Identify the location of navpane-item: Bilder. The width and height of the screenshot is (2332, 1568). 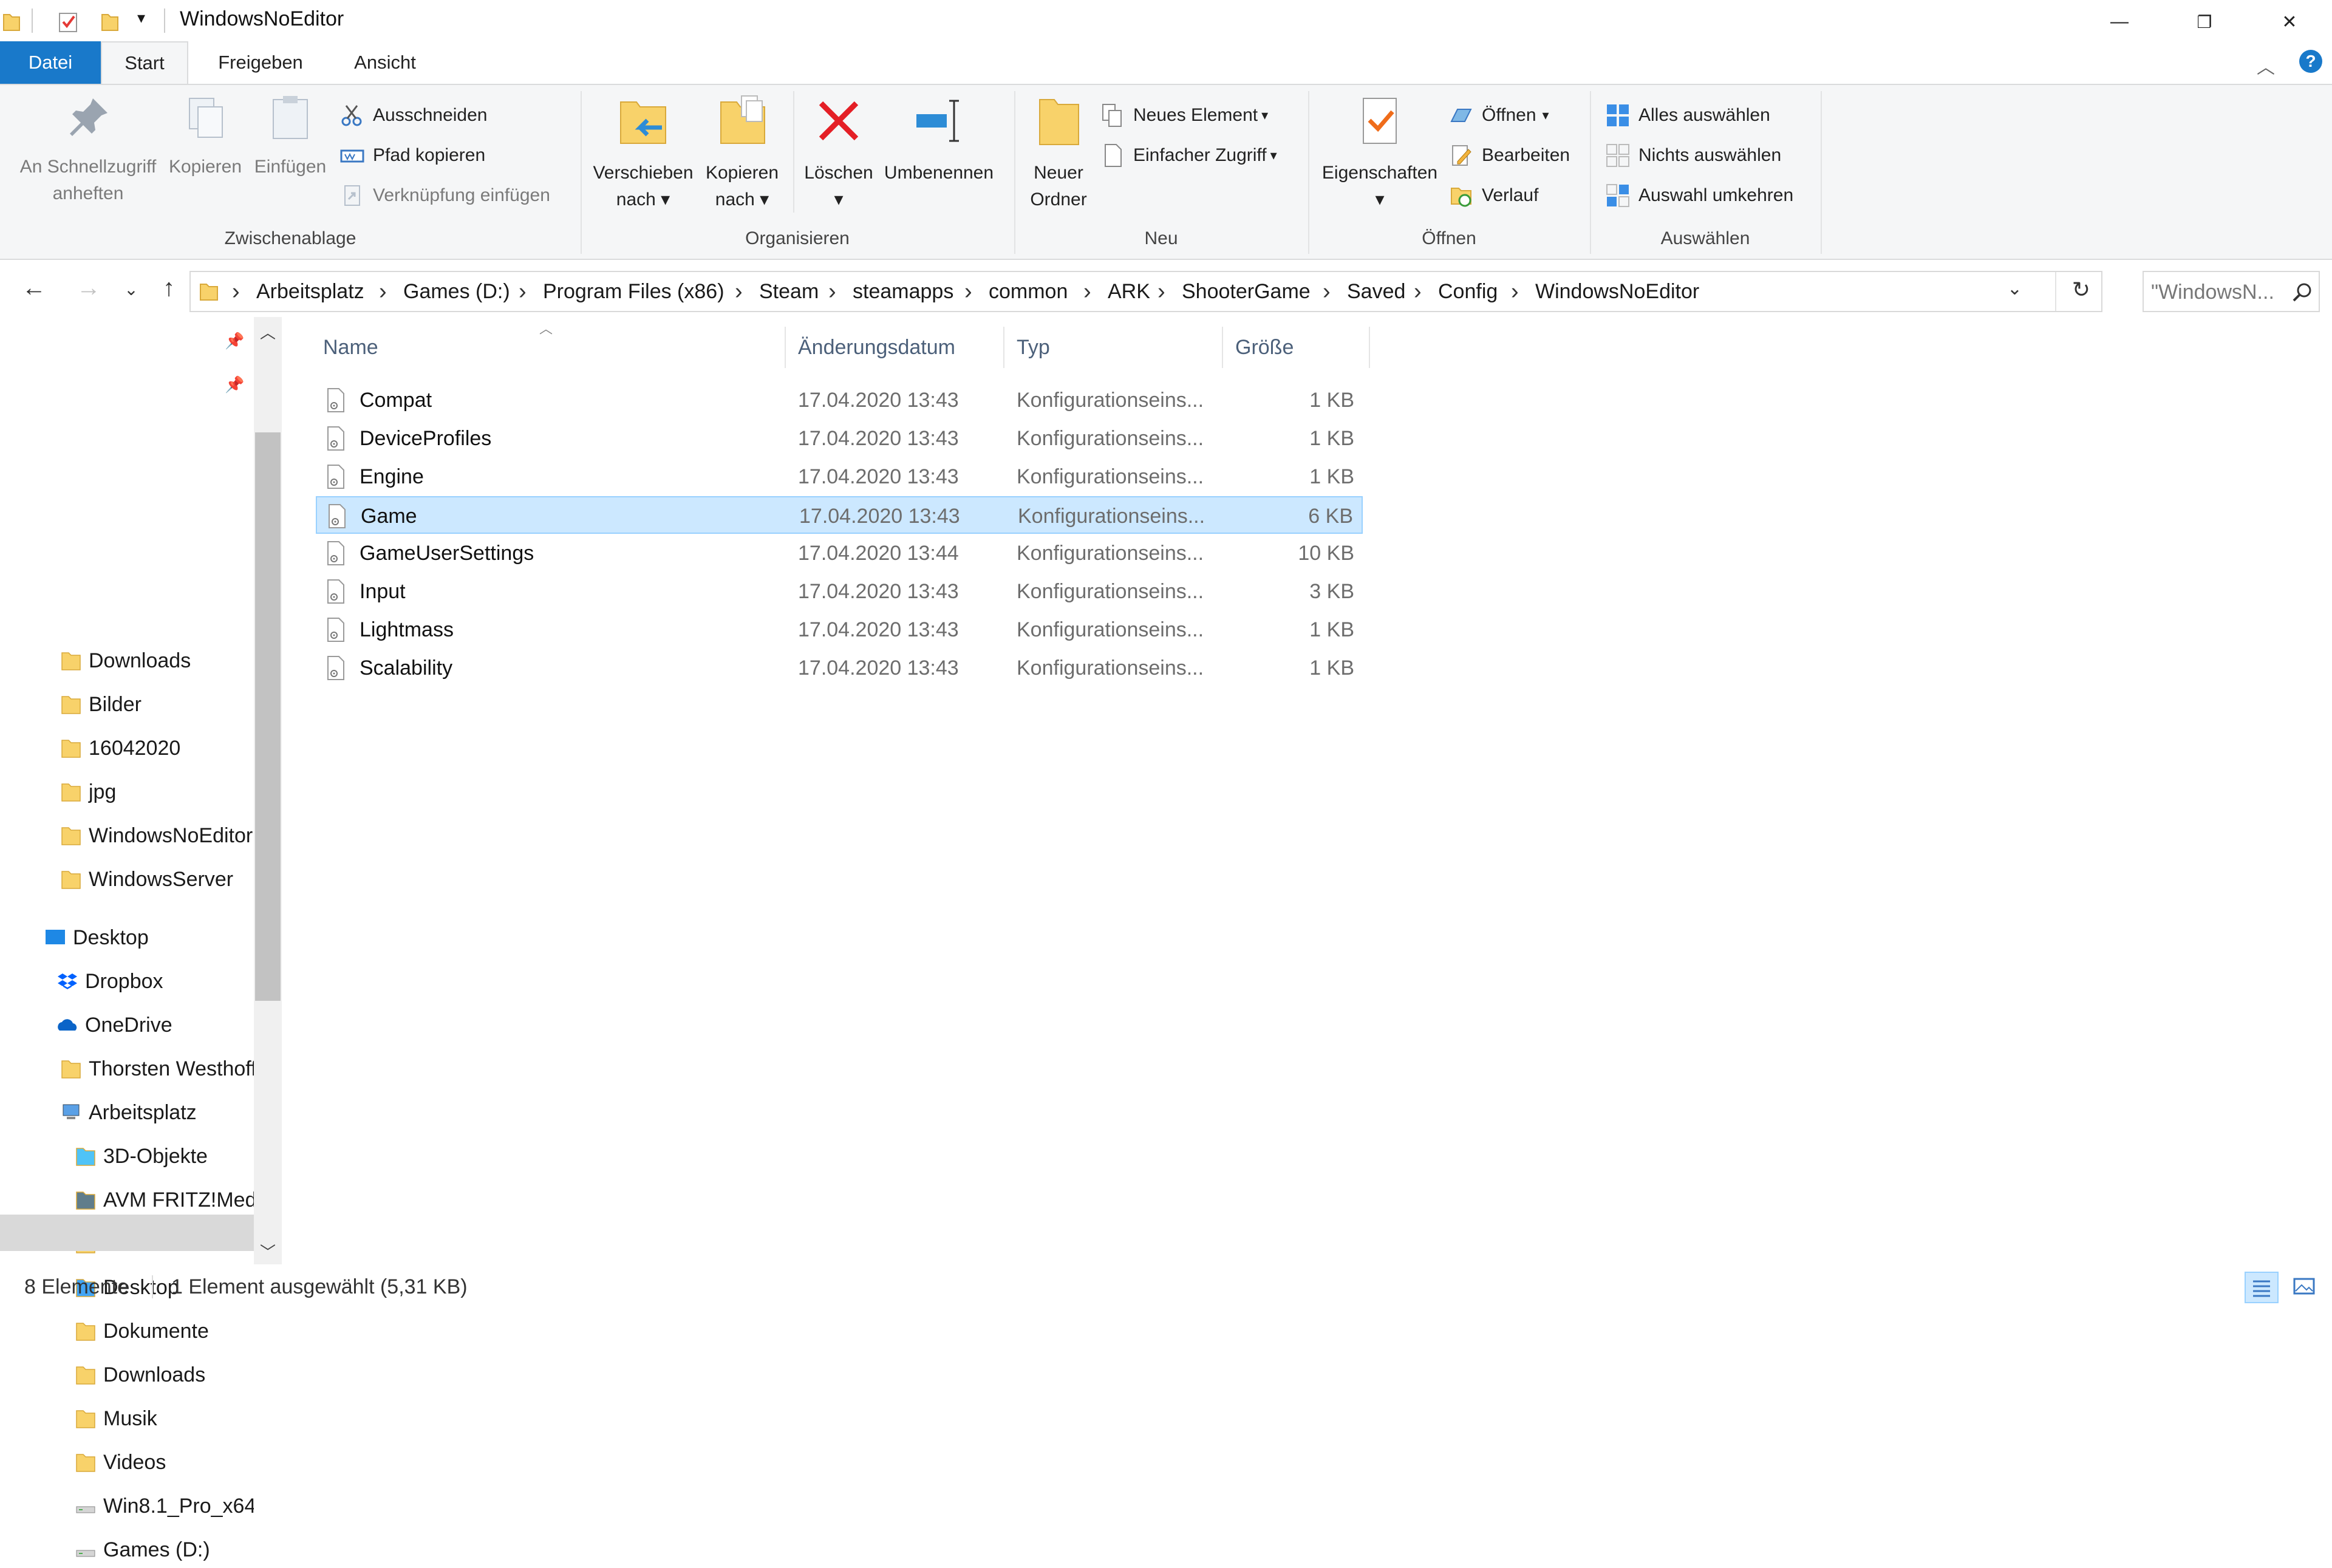
(157, 704).